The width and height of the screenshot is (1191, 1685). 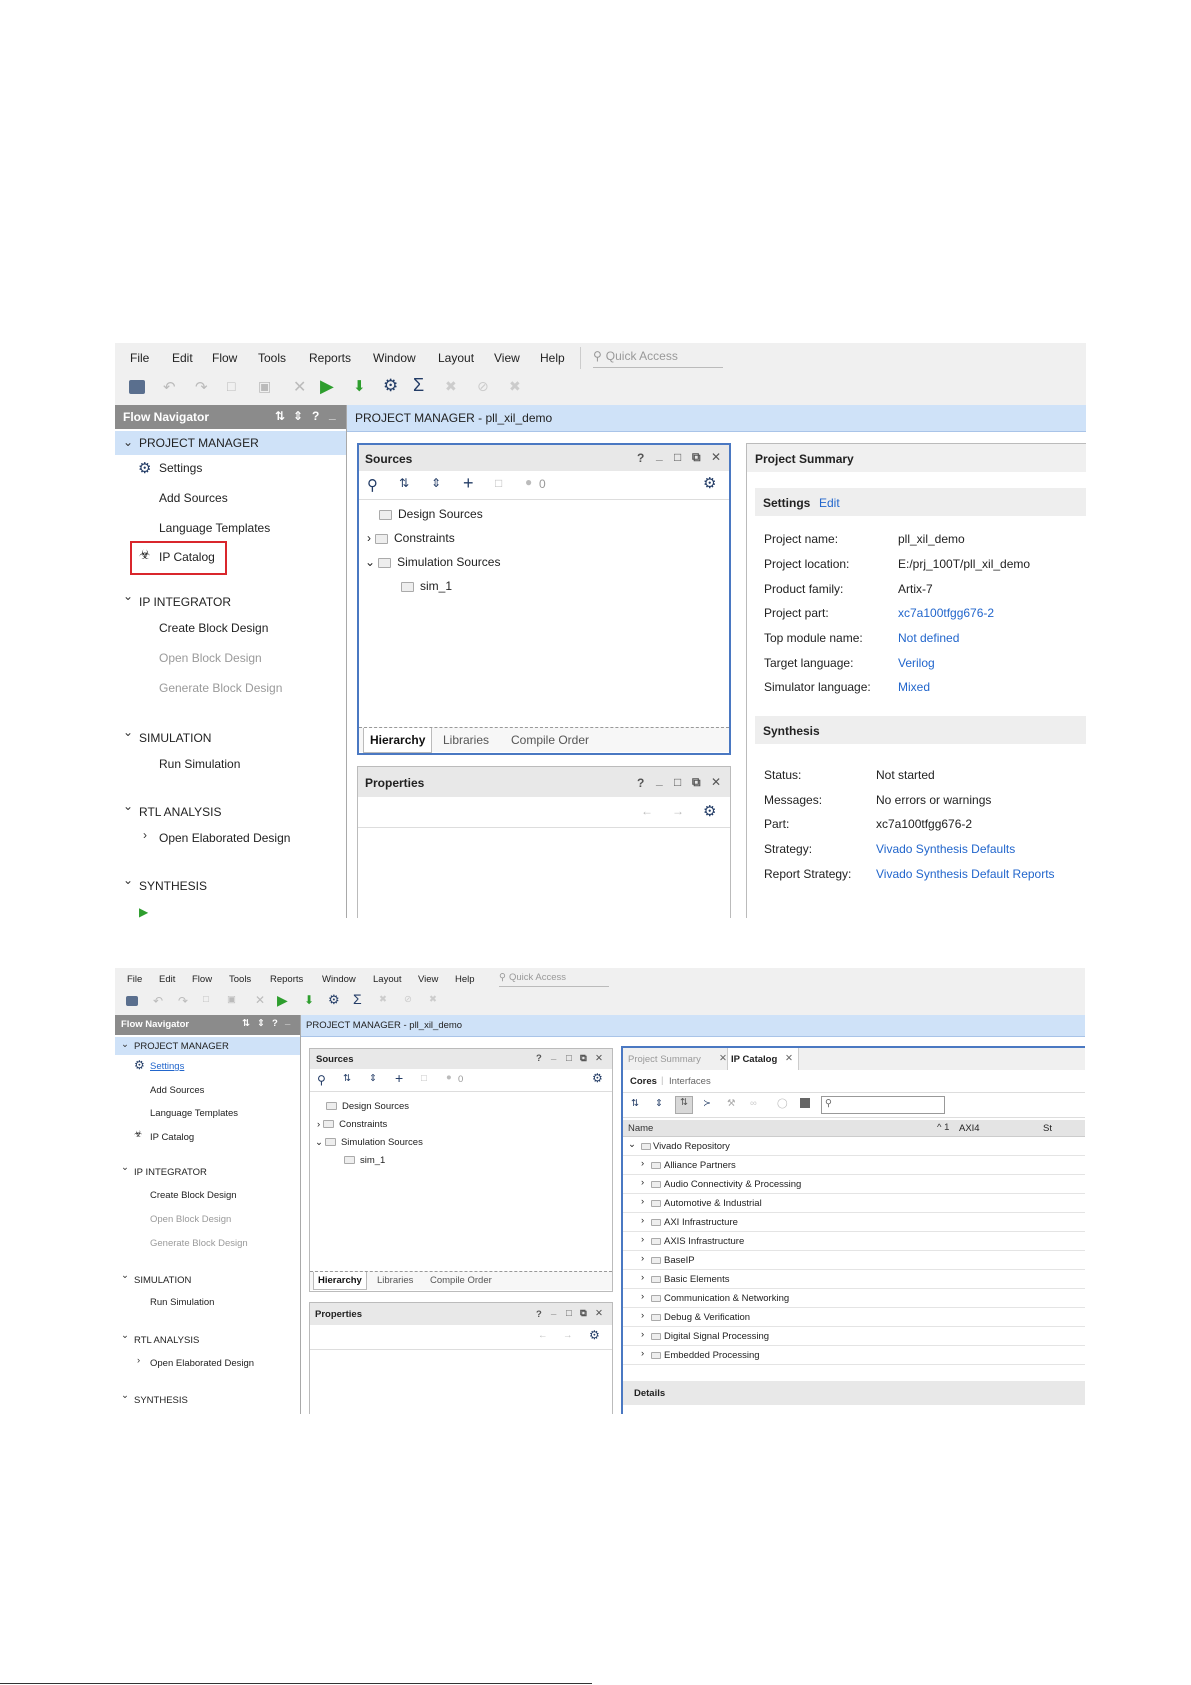 What do you see at coordinates (507, 358) in the screenshot?
I see `menu-view: View` at bounding box center [507, 358].